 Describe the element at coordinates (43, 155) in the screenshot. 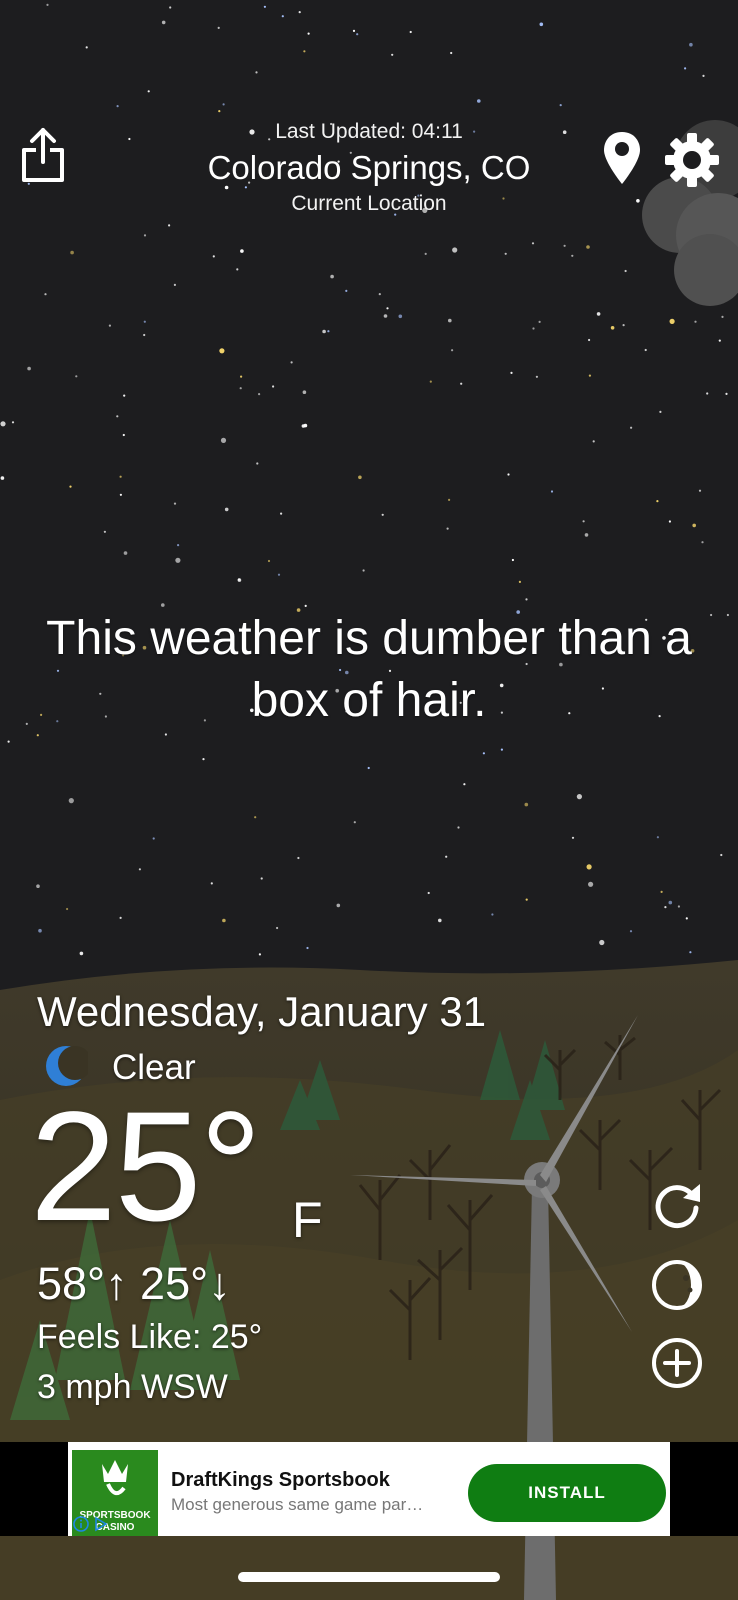

I see `share-icon` at that location.